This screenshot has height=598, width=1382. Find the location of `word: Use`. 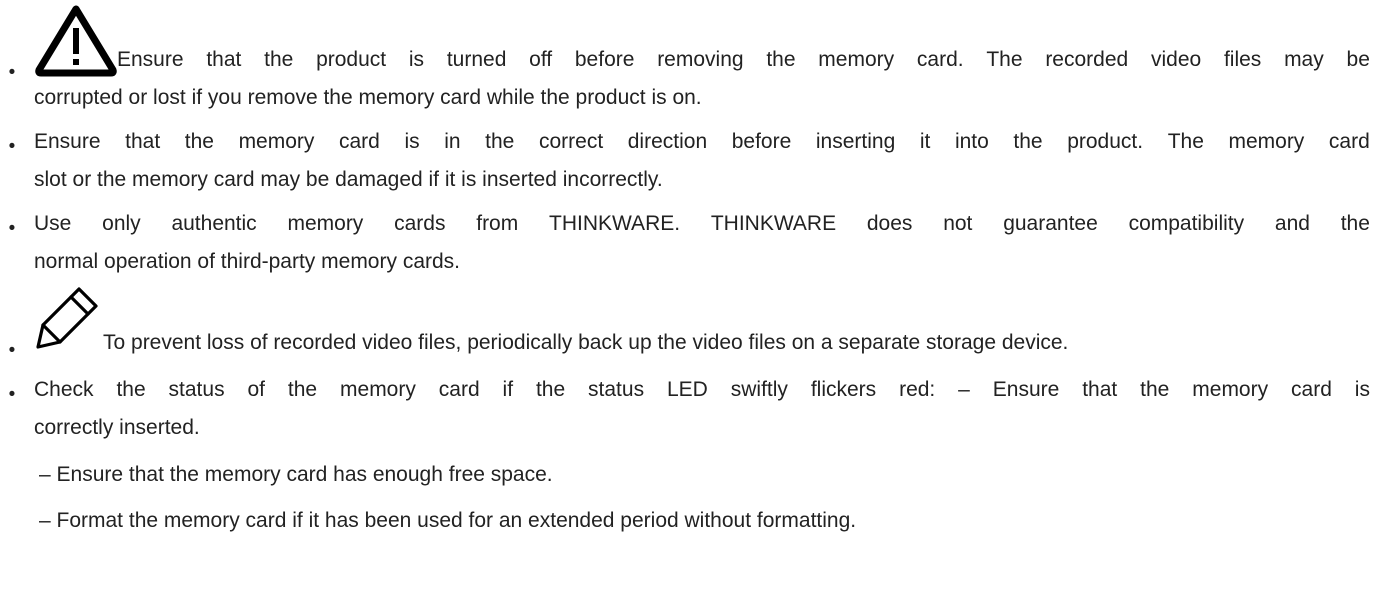

word: Use is located at coordinates (53, 223).